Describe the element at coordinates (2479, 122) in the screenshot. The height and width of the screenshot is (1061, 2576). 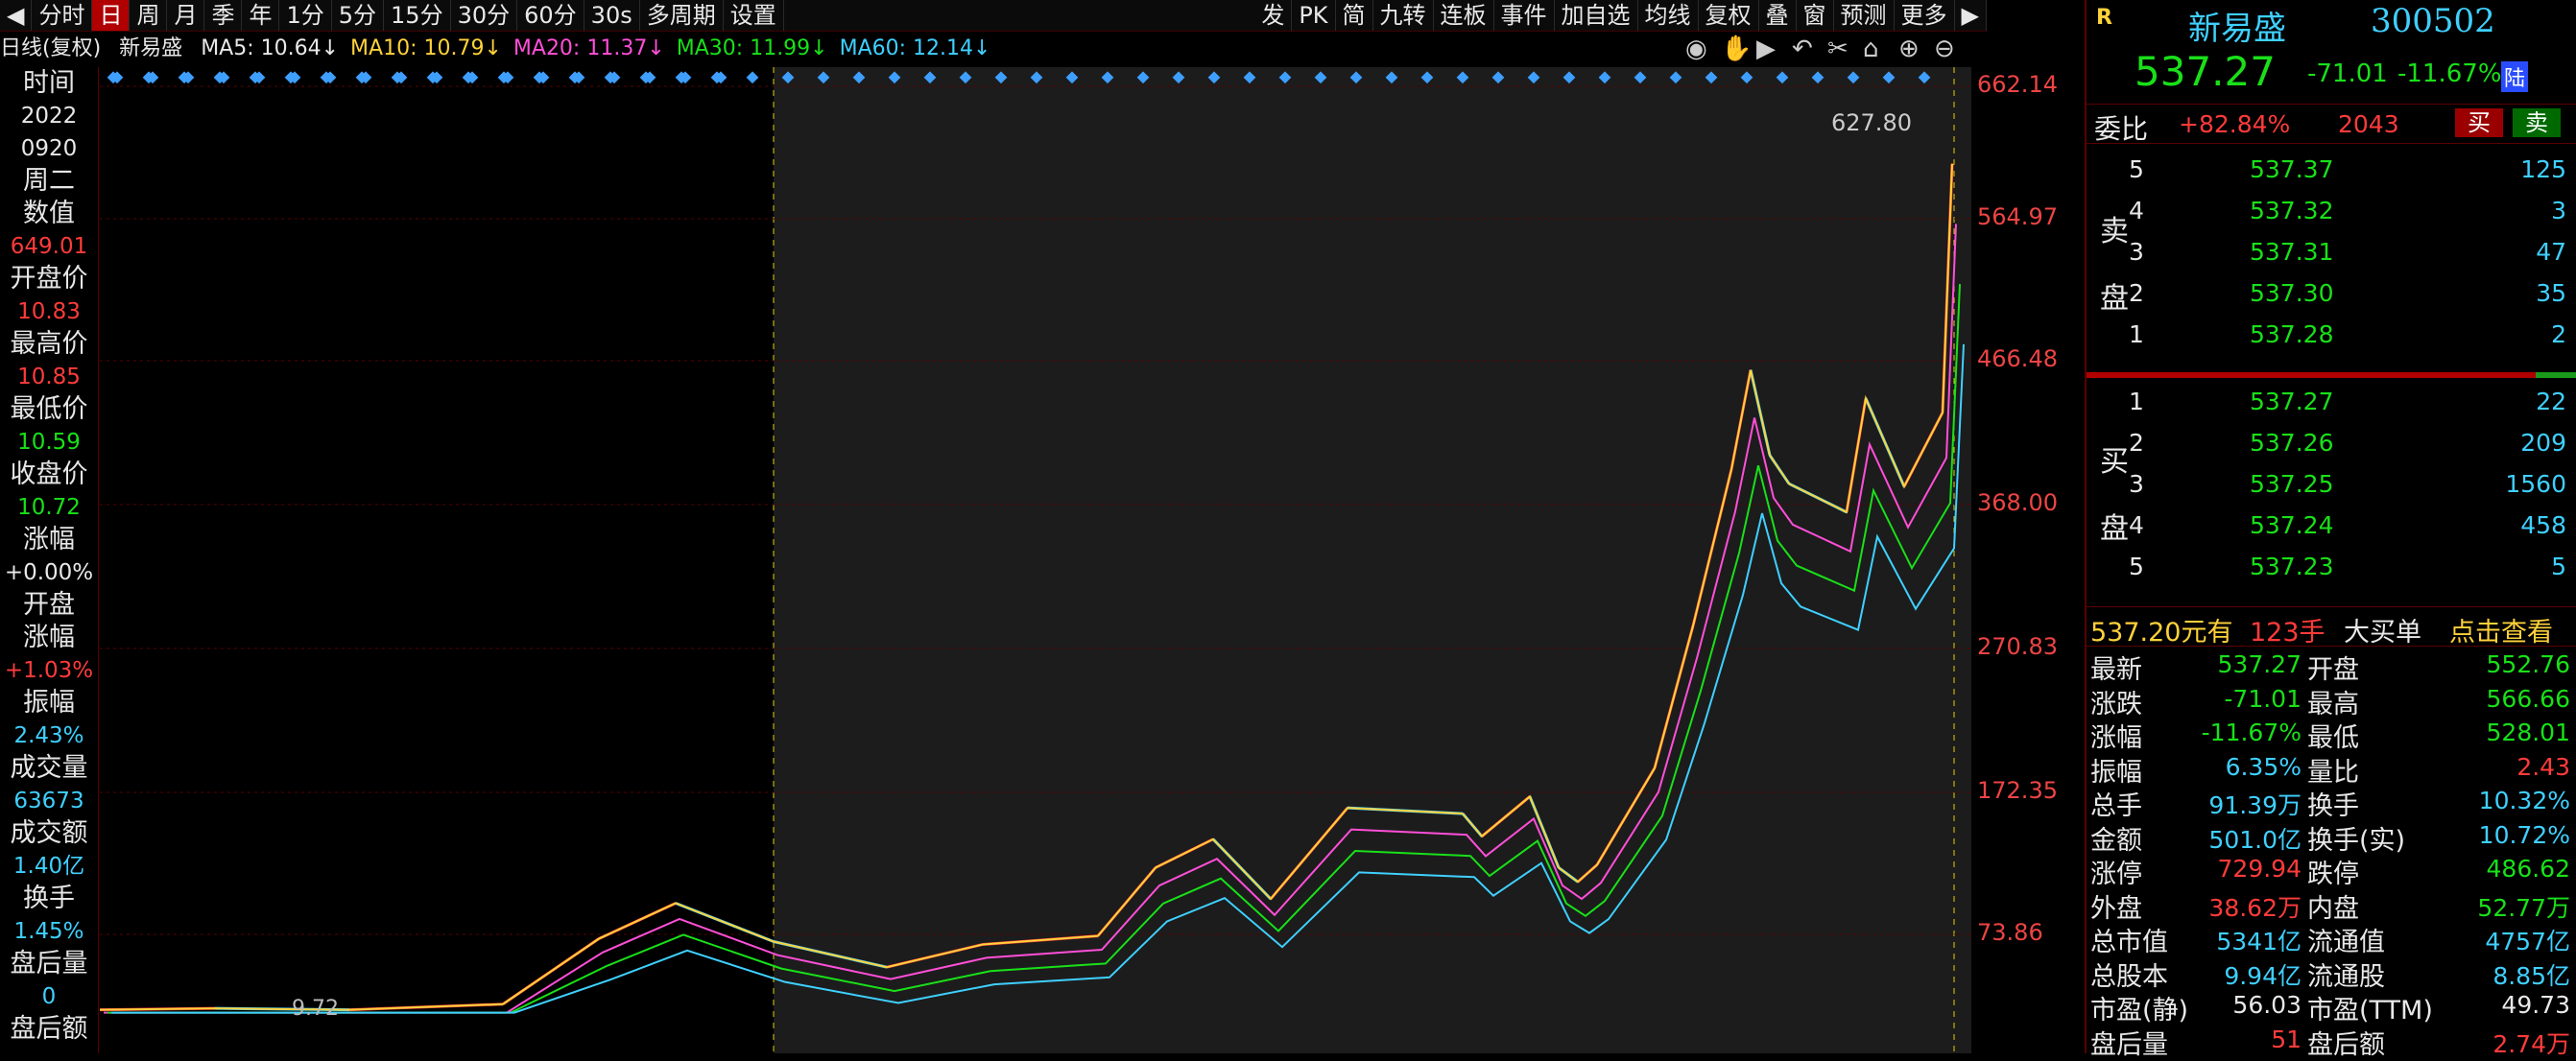
I see `buy-button: 买` at that location.